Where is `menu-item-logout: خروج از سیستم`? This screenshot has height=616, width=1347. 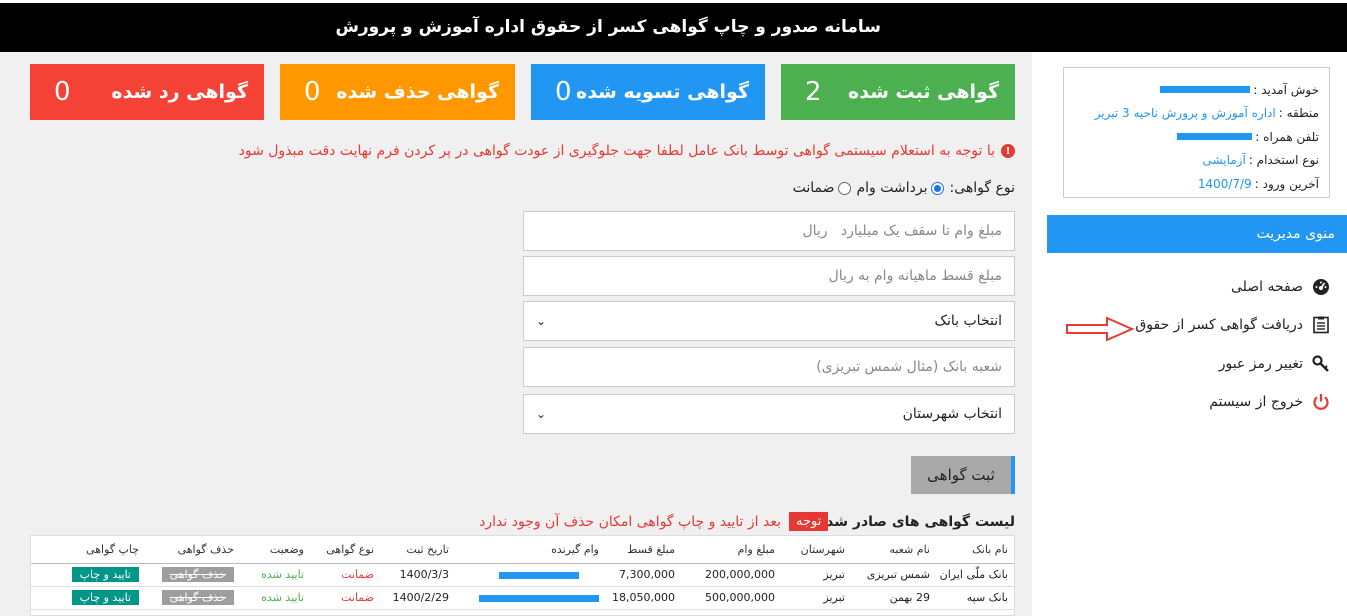
menu-item-logout: خروج از سیستم is located at coordinates (1270, 402).